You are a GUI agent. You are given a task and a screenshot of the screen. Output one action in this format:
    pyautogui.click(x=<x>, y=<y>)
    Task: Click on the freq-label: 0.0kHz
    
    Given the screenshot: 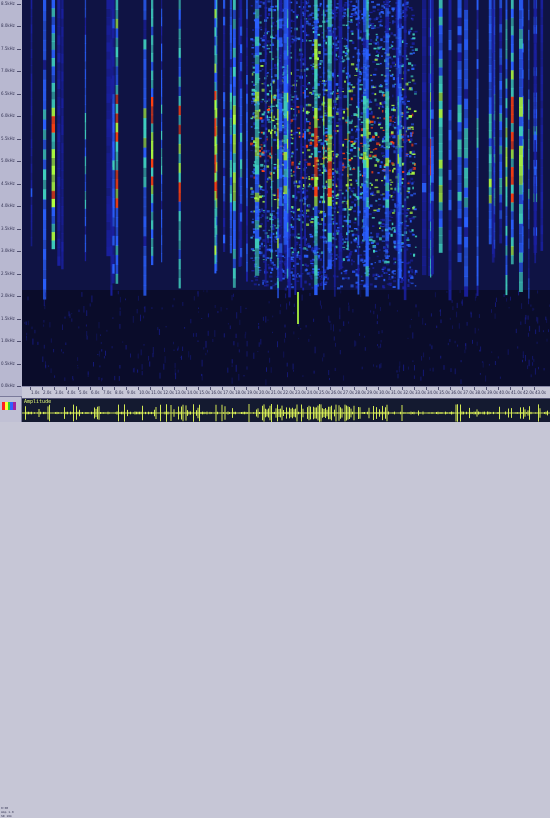 What is the action you would take?
    pyautogui.click(x=8, y=386)
    